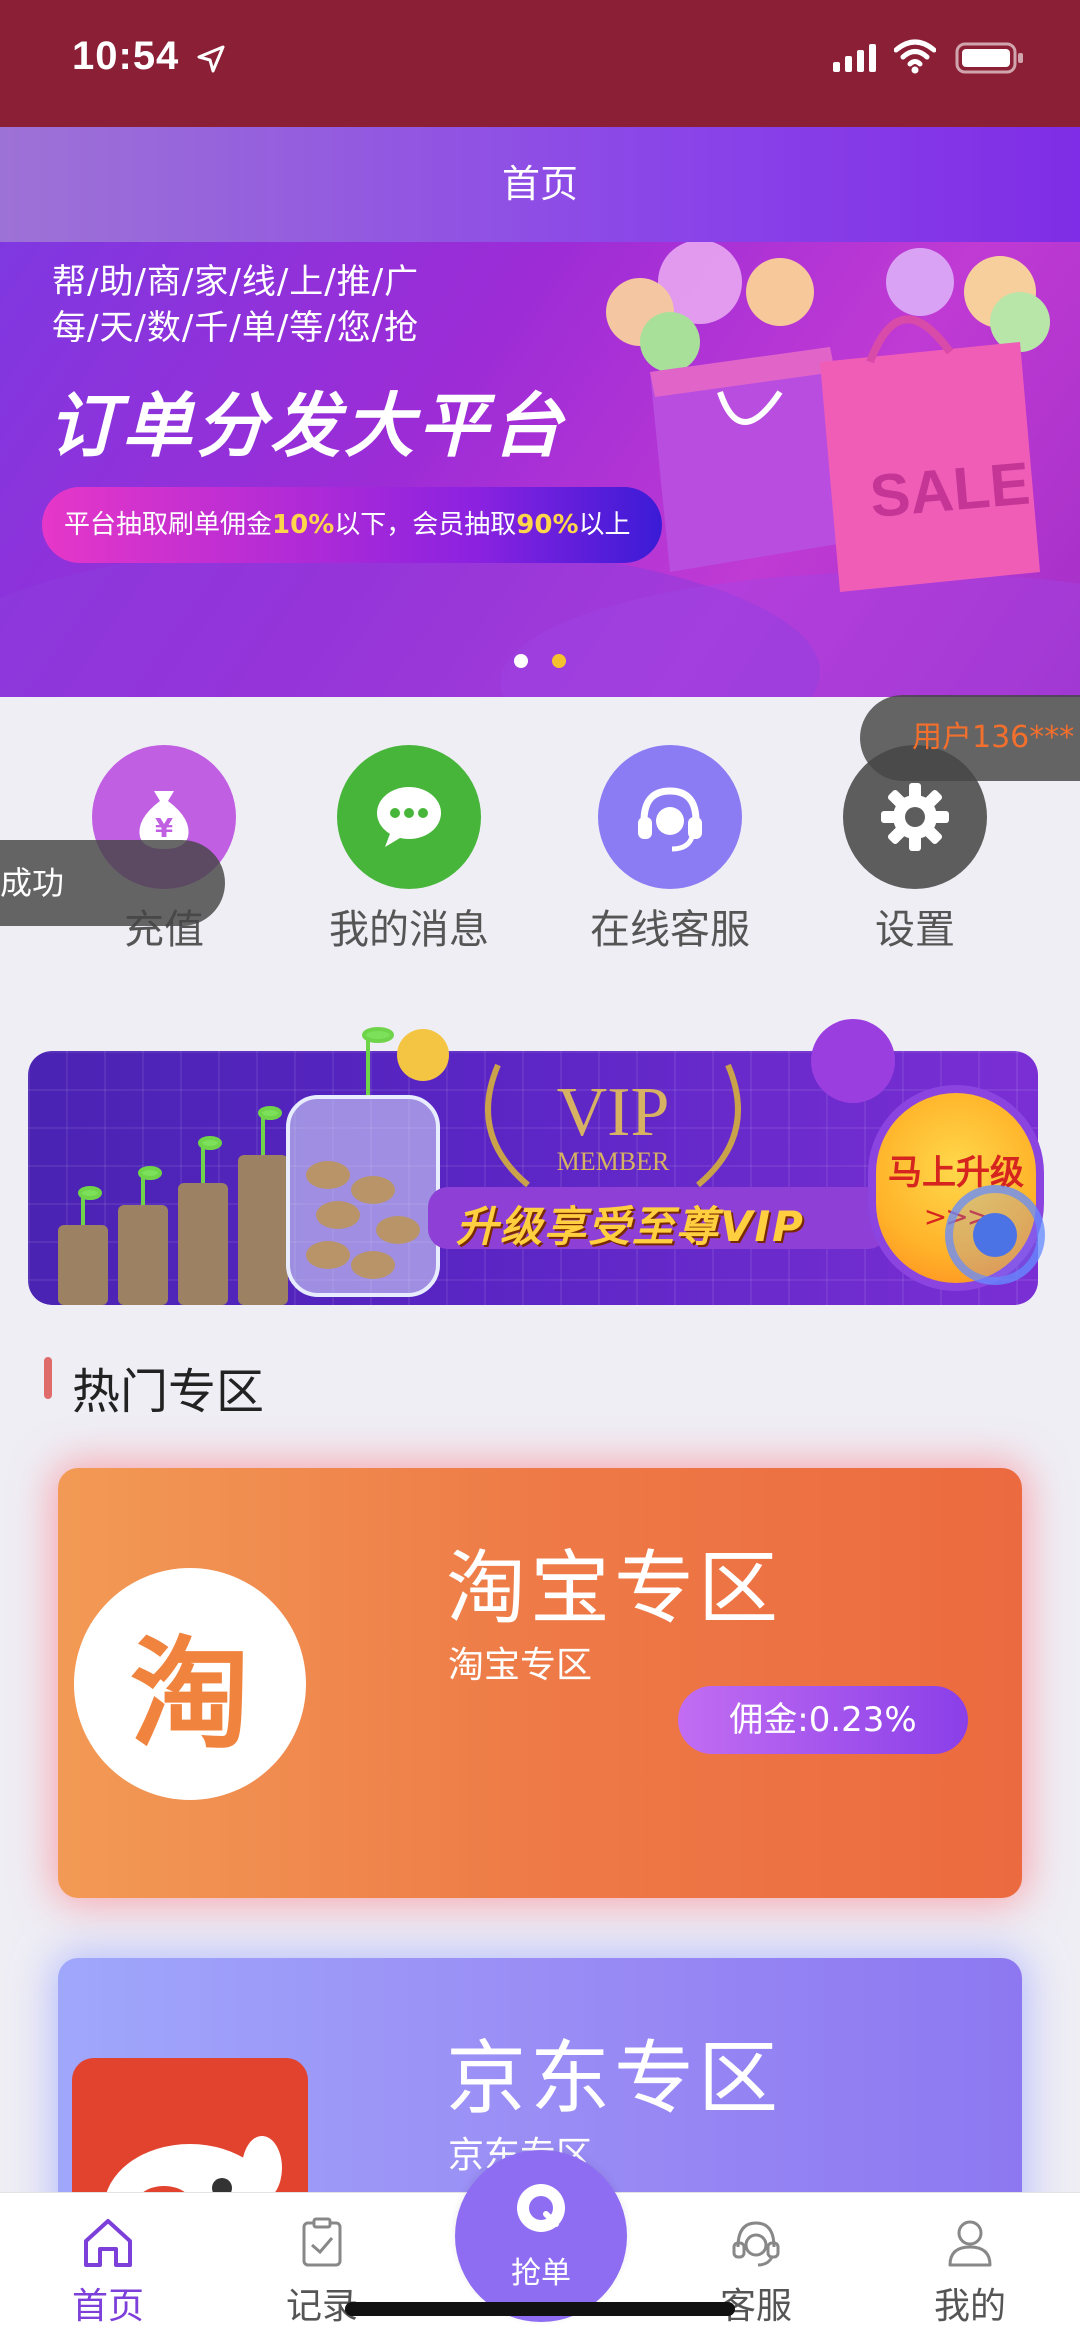  Describe the element at coordinates (613, 1161) in the screenshot. I see `member-text: MEMBER` at that location.